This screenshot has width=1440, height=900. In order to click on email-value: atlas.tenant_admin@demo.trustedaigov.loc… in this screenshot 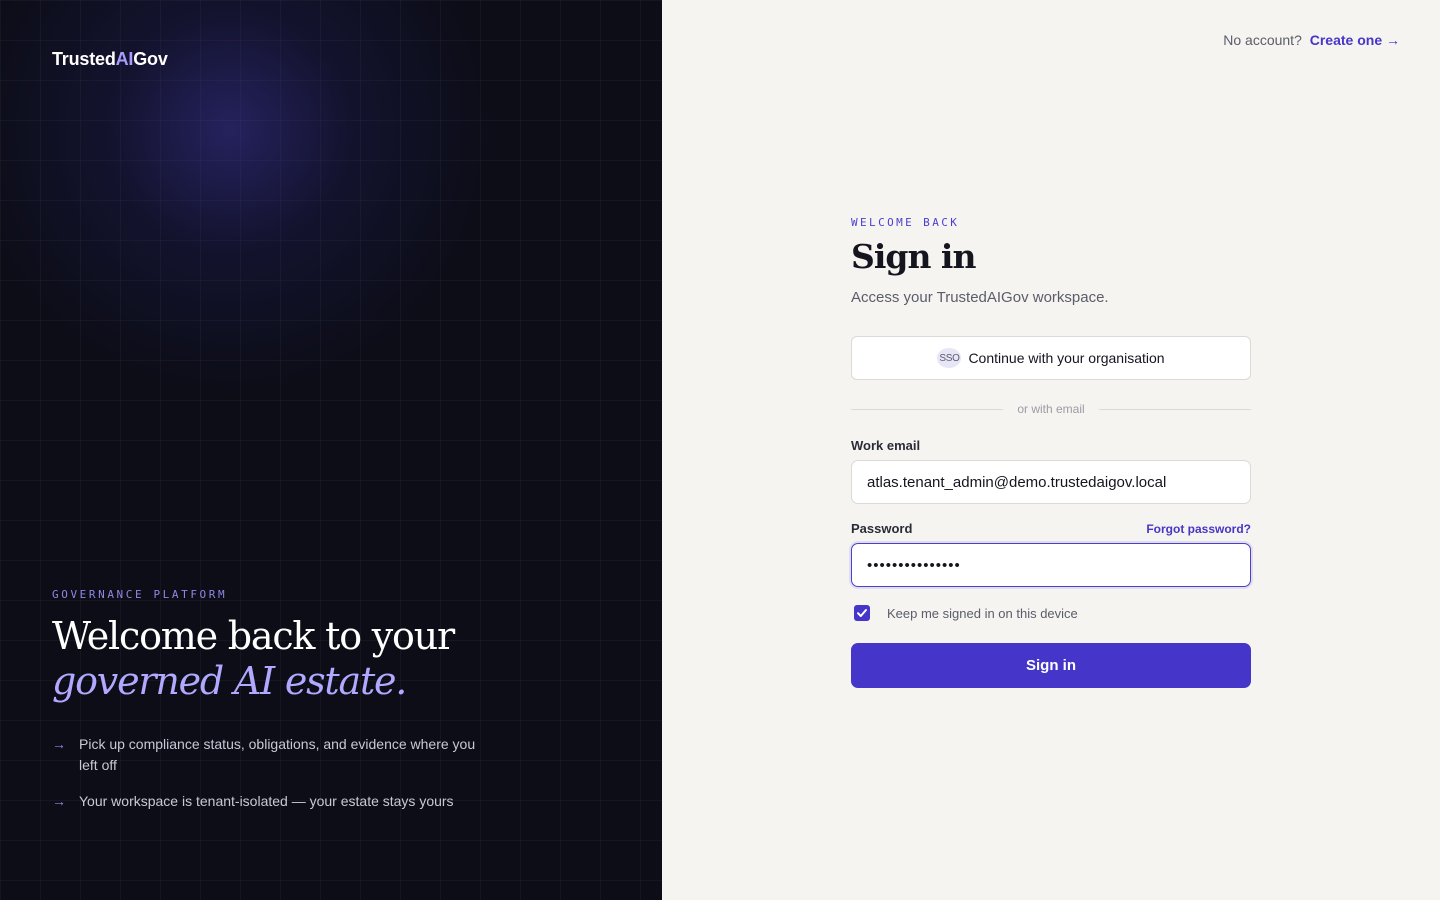, I will do `click(1017, 482)`.